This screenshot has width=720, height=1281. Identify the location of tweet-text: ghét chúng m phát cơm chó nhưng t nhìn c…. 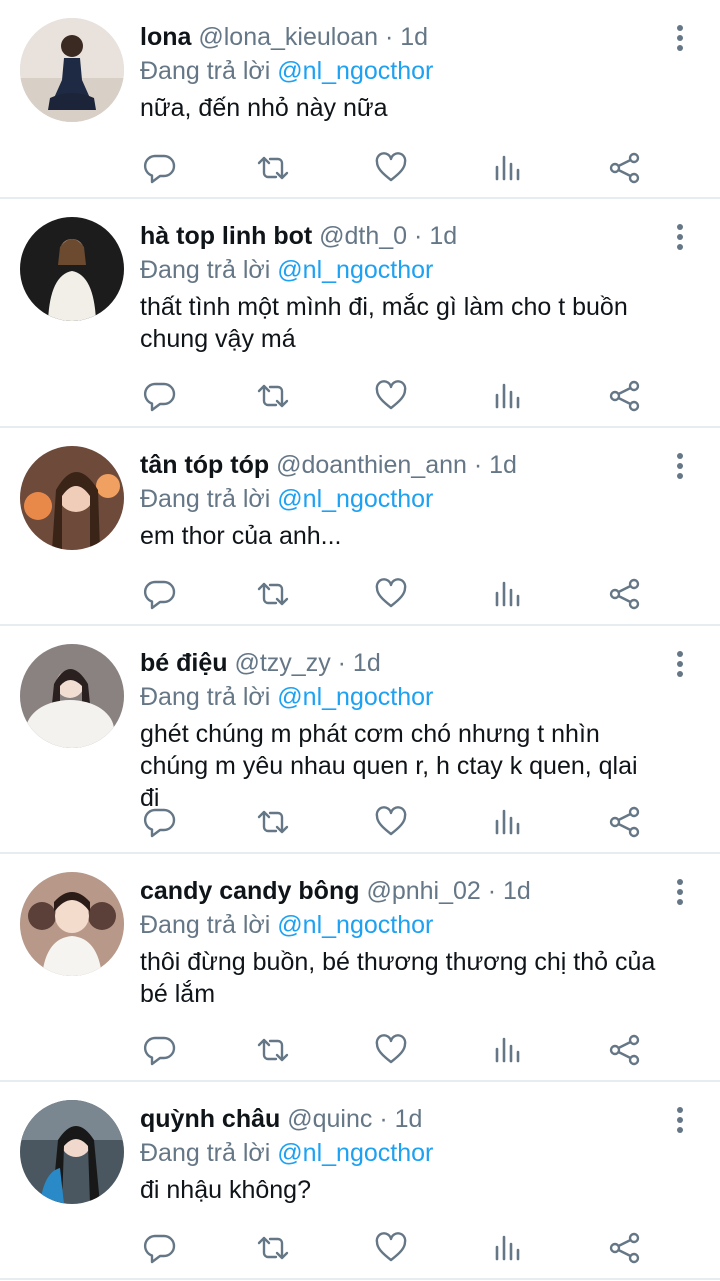
(389, 766).